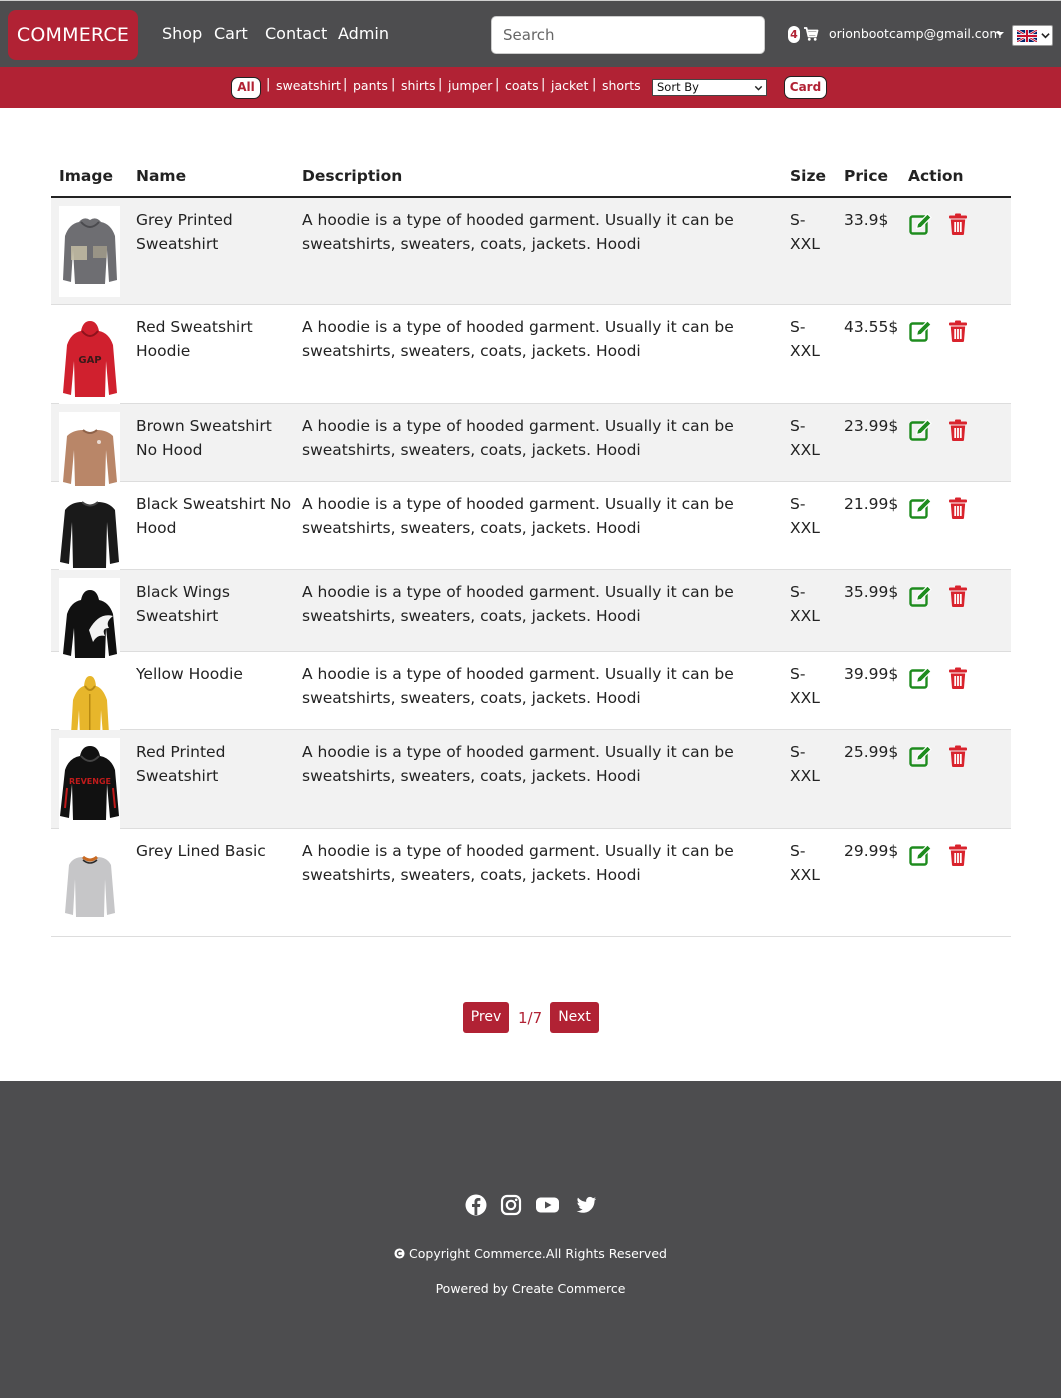  Describe the element at coordinates (936, 176) in the screenshot. I see `header-action: Action` at that location.